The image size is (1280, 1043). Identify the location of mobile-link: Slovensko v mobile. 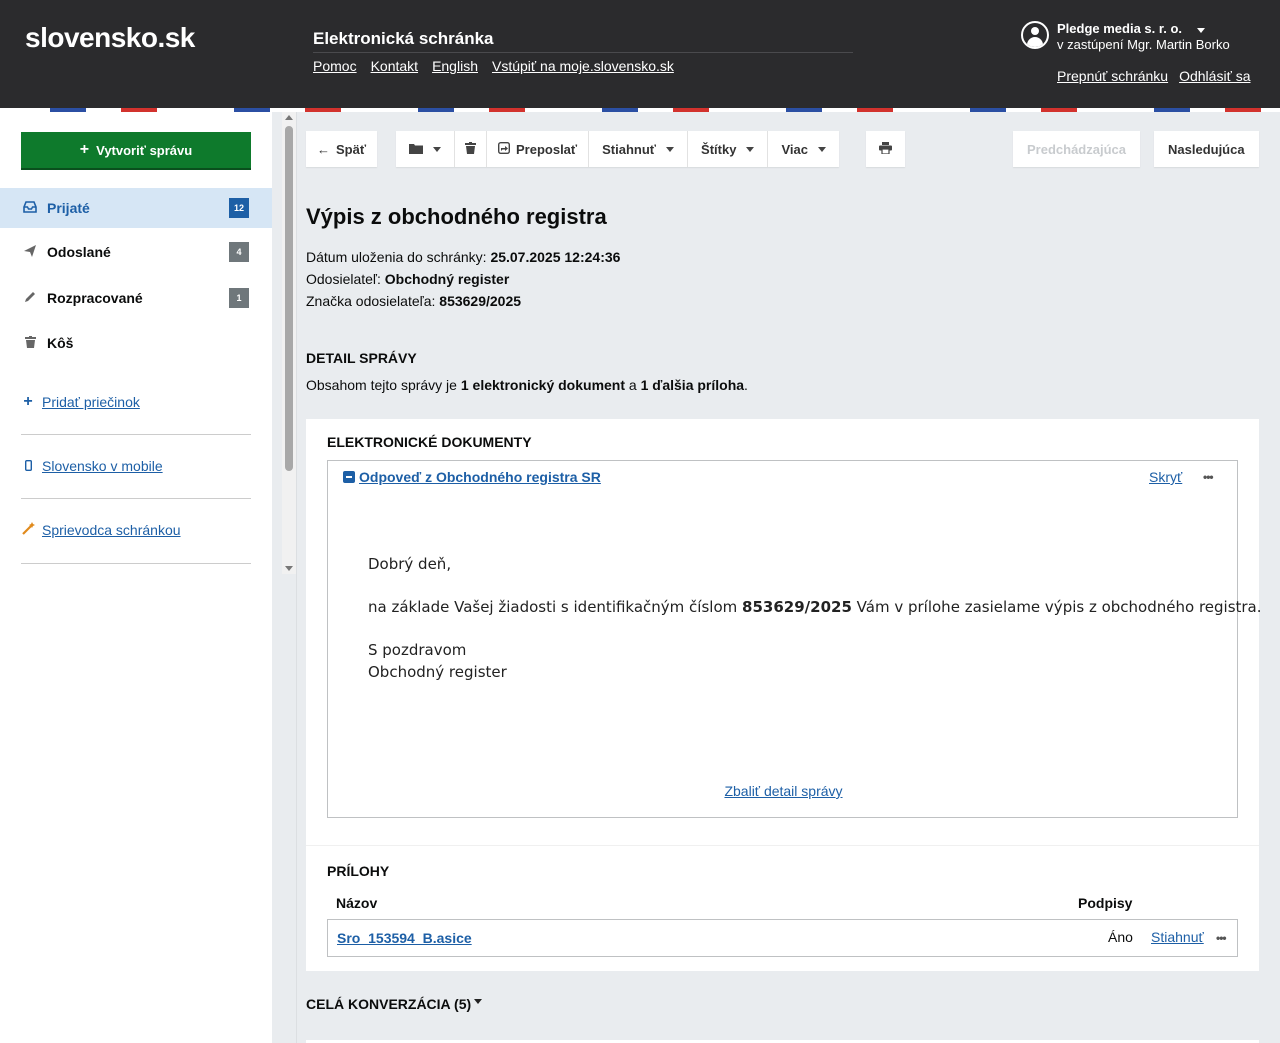
(92, 466).